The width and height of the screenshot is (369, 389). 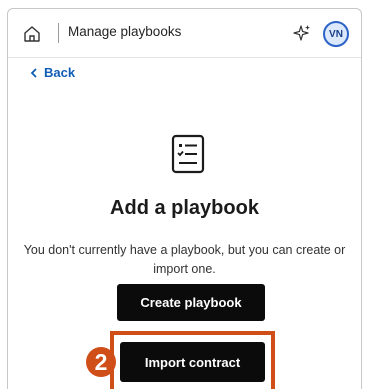 I want to click on header-divider, so click(x=58, y=33).